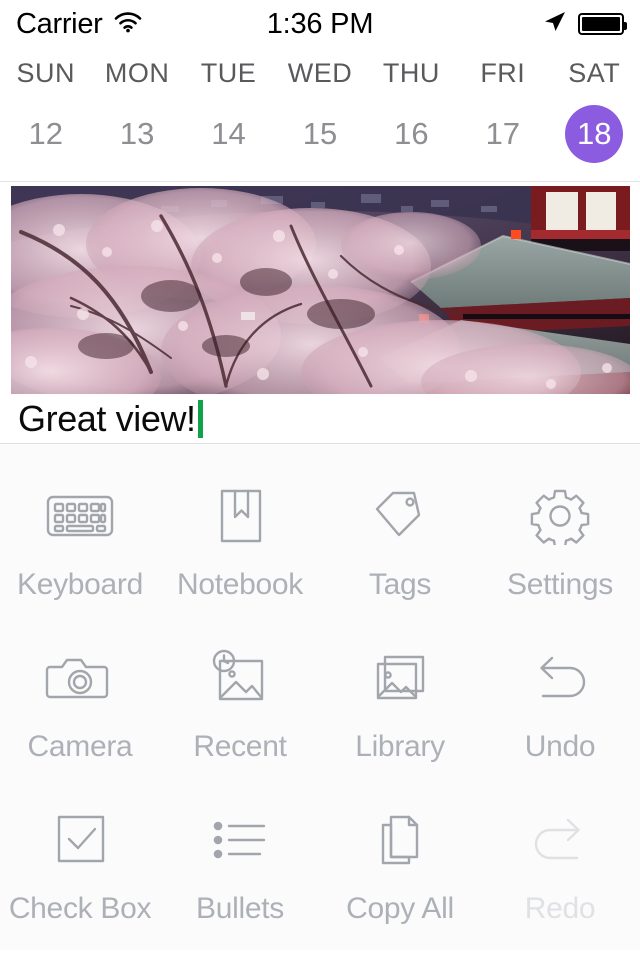  I want to click on checkbox-icon, so click(80, 840).